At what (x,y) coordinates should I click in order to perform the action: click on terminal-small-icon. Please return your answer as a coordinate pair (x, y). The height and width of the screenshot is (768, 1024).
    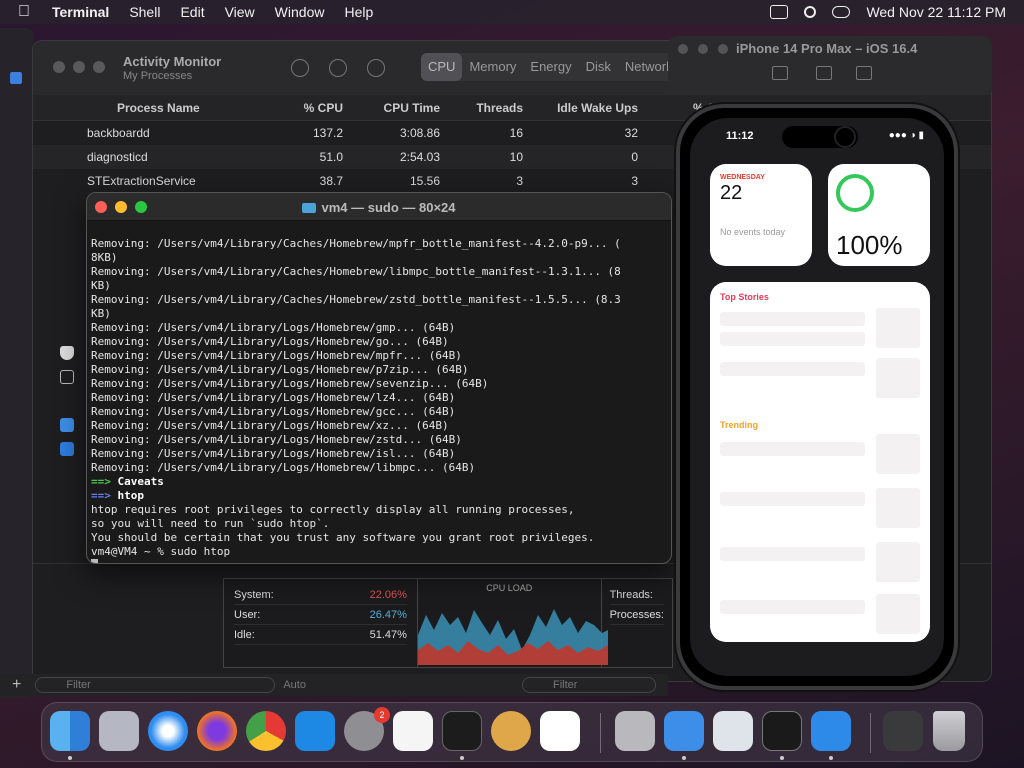
    Looking at the image, I should click on (67, 377).